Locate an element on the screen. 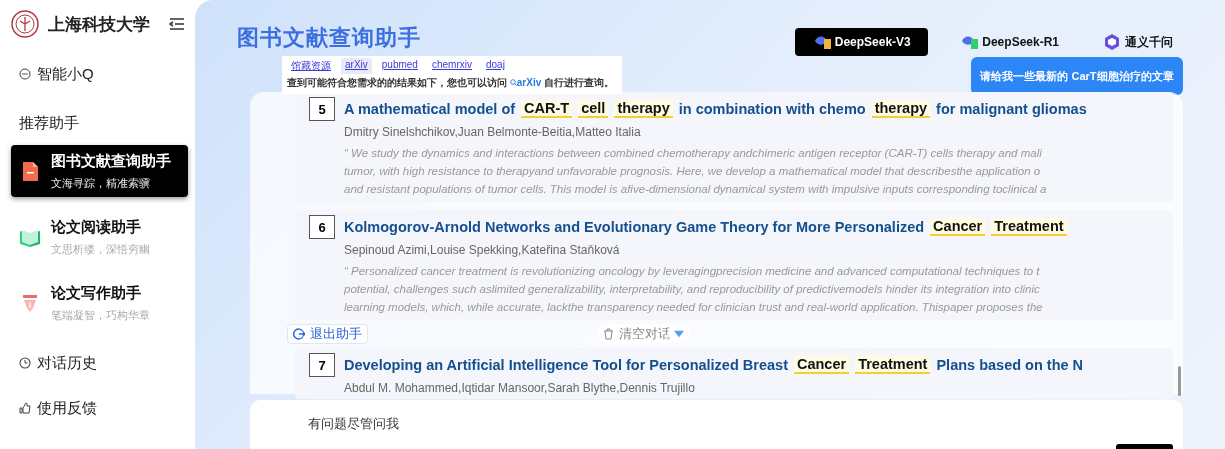  model-button: 通义千问 is located at coordinates (1138, 42).